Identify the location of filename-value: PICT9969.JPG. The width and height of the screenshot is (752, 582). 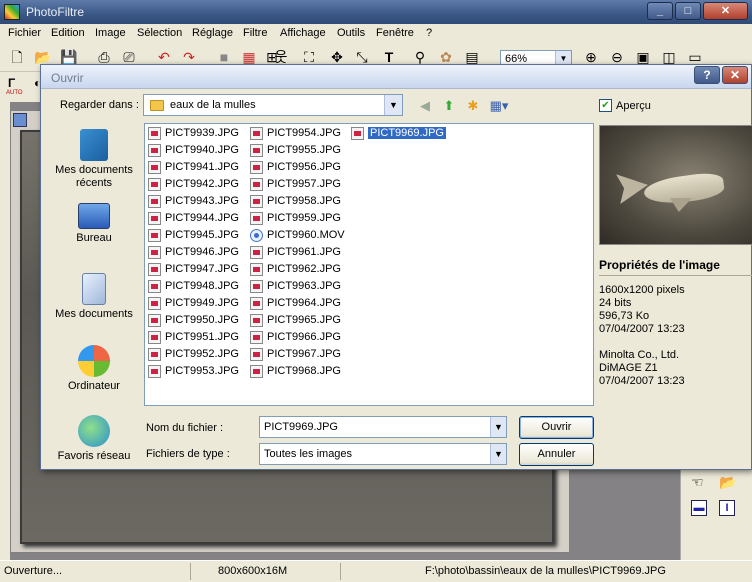
(301, 427).